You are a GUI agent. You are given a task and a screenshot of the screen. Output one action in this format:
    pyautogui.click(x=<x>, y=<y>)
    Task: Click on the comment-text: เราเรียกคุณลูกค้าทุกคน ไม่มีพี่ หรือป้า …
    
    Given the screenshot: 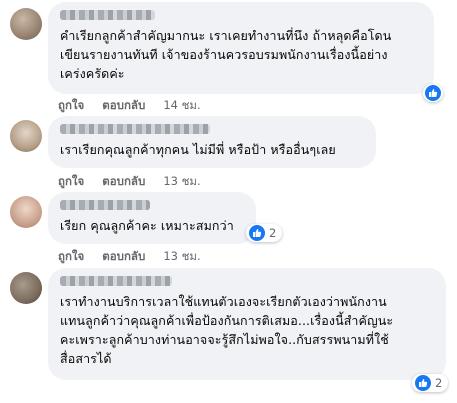 What is the action you would take?
    pyautogui.click(x=198, y=149)
    